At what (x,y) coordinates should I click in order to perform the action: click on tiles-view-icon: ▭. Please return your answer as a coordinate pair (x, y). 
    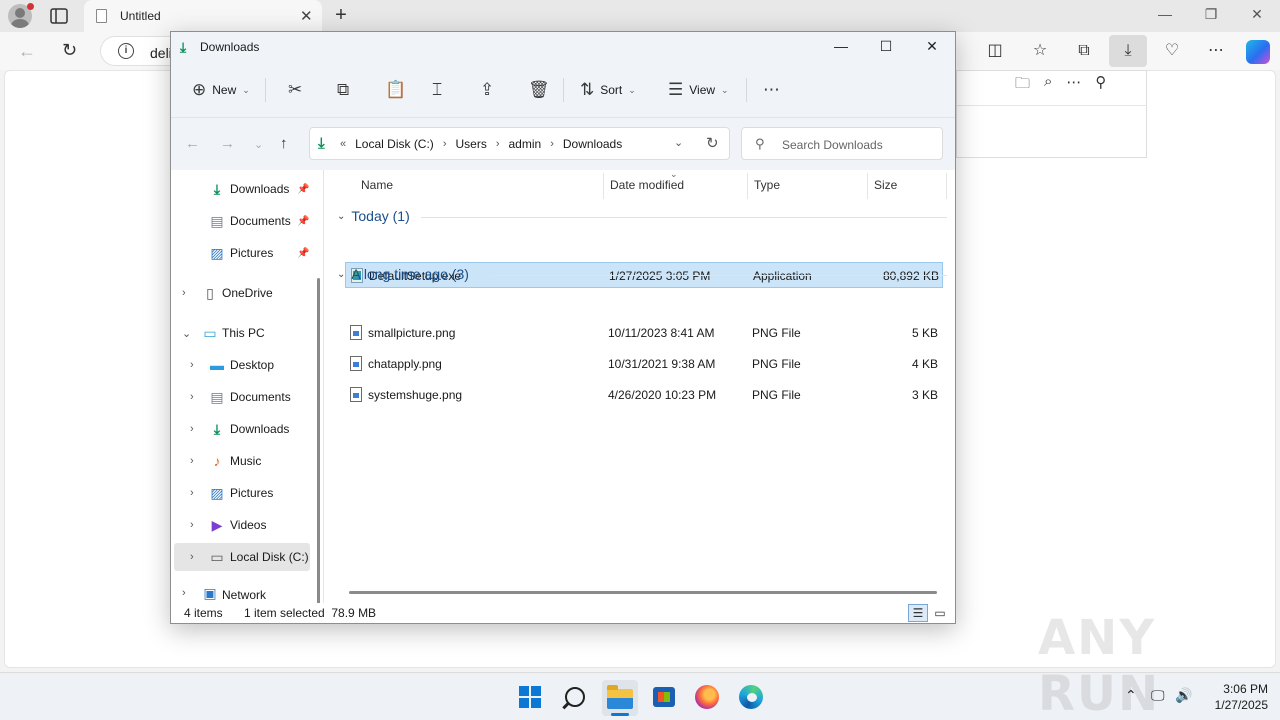
    Looking at the image, I should click on (940, 613).